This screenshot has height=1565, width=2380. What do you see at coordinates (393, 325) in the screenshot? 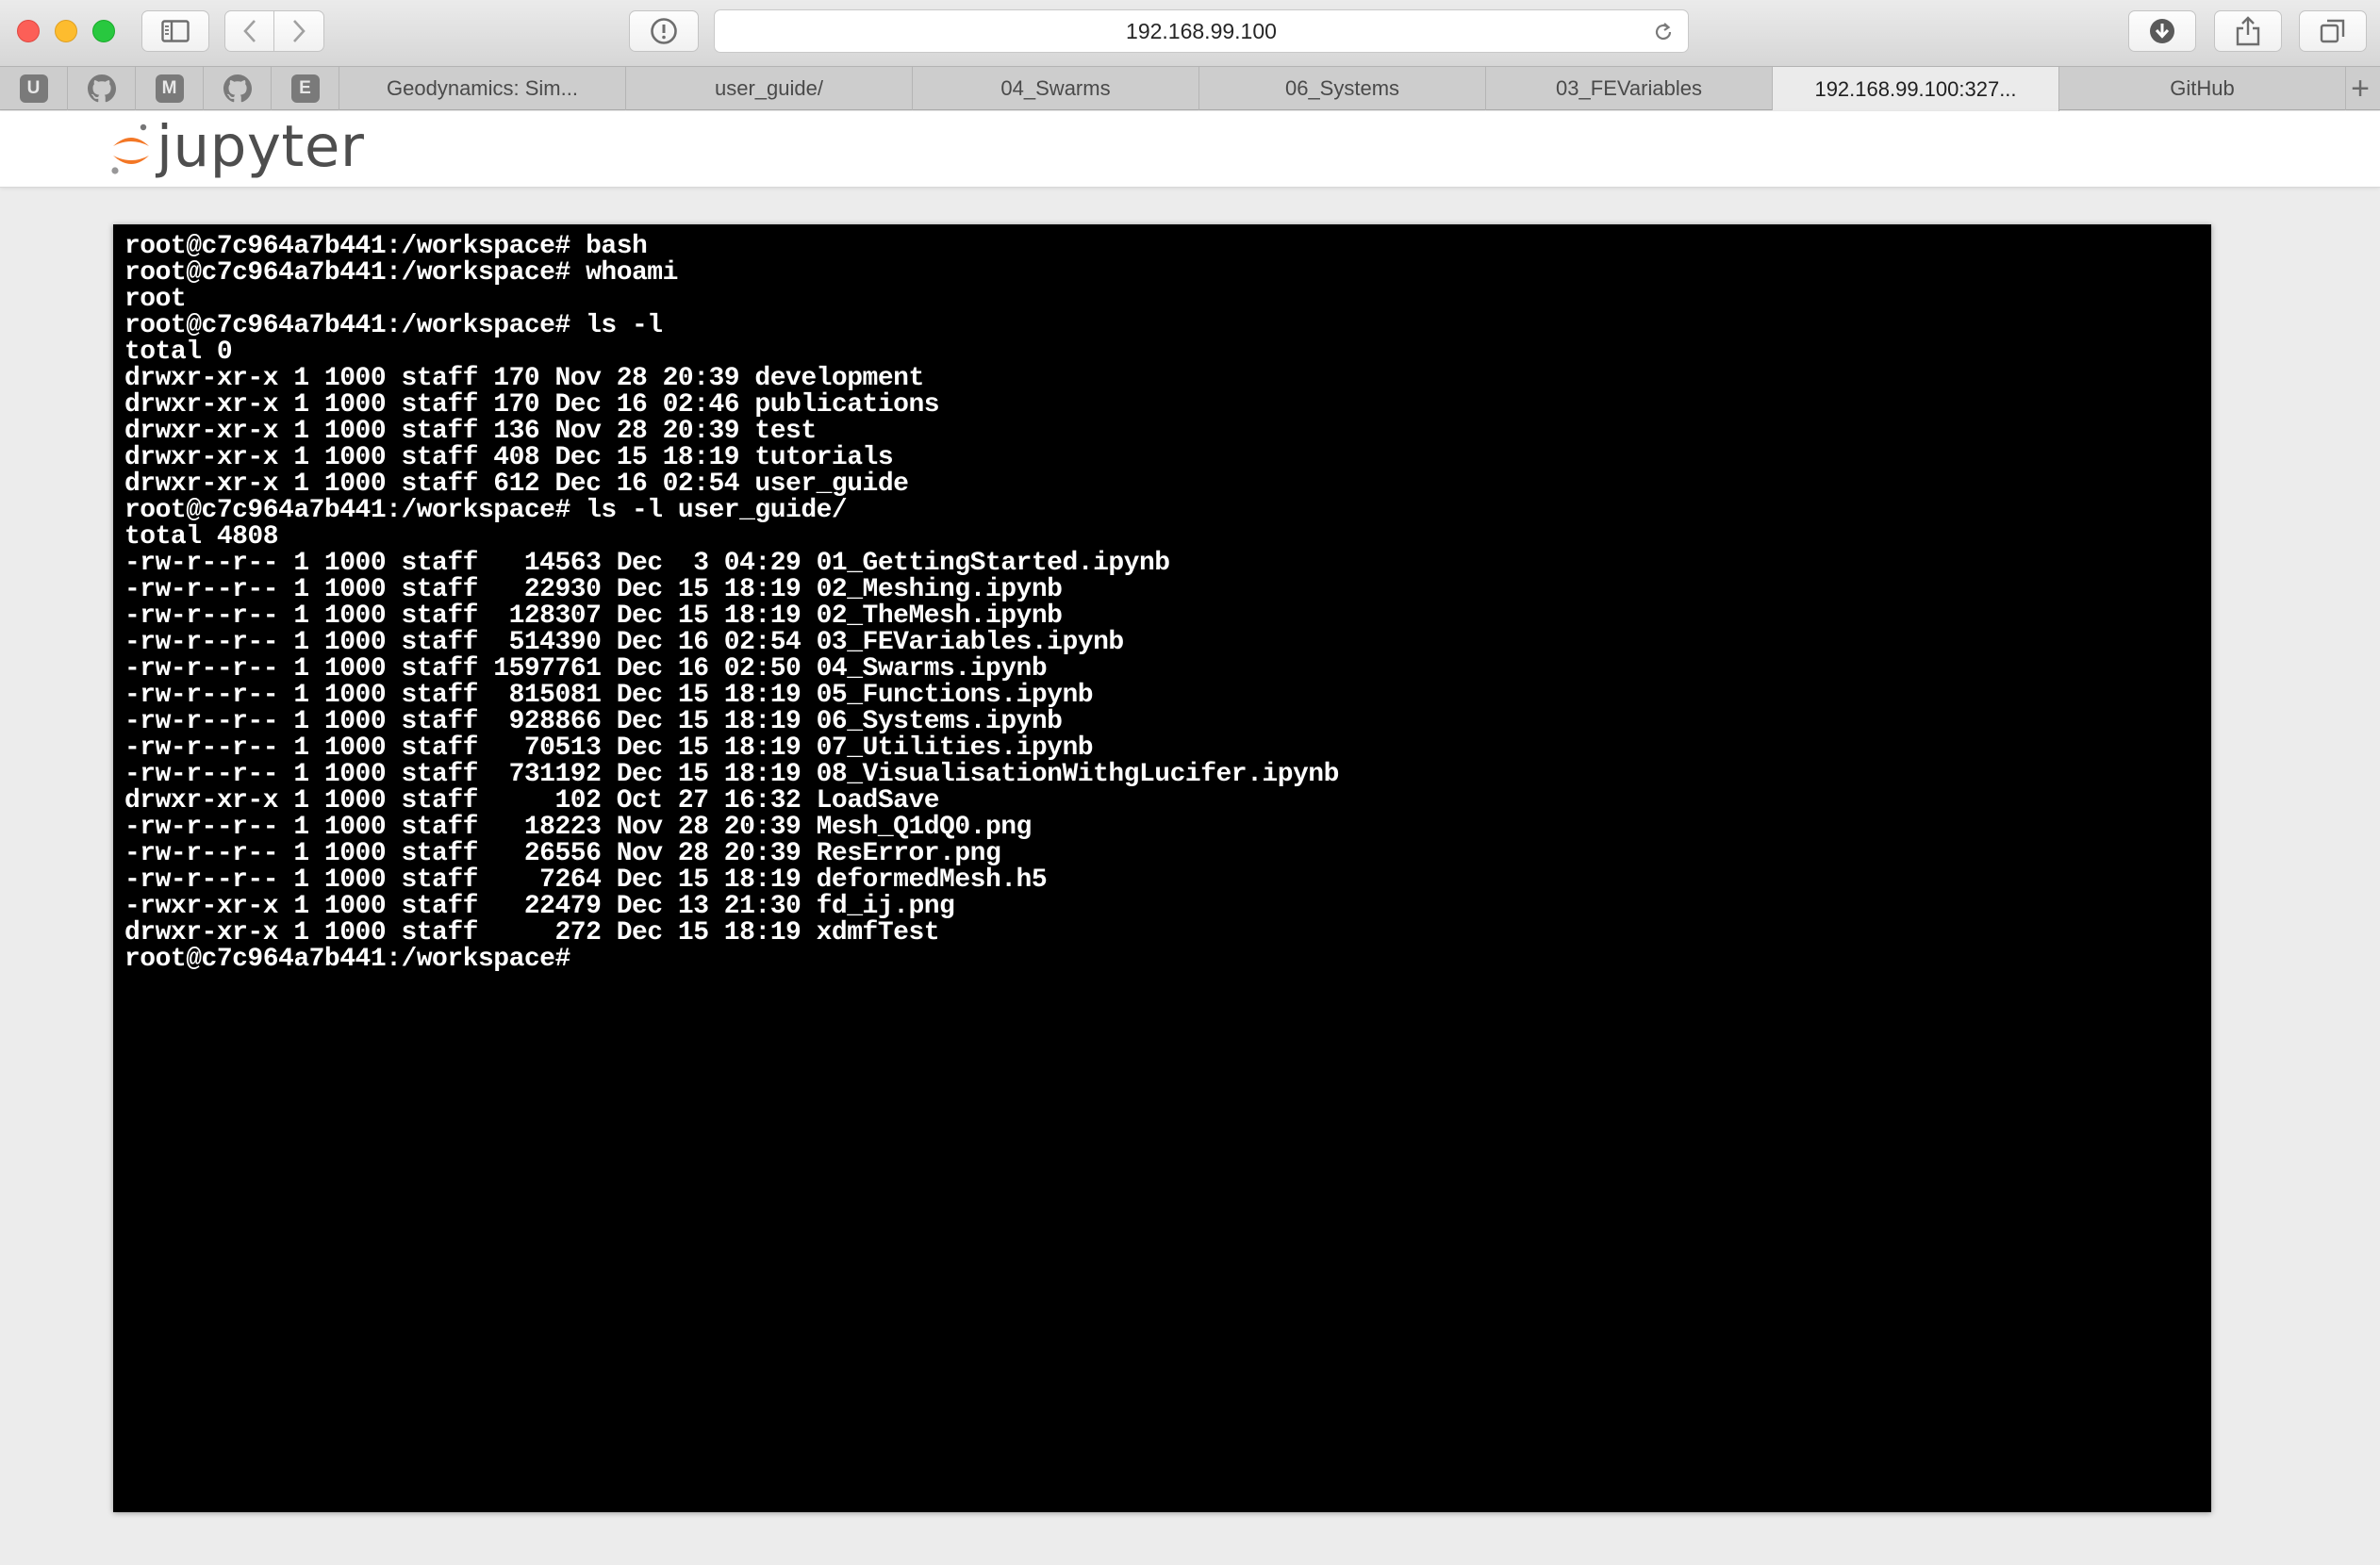
I see `terminal-line: root@c7c964a7b441:/workspace# ls -l` at bounding box center [393, 325].